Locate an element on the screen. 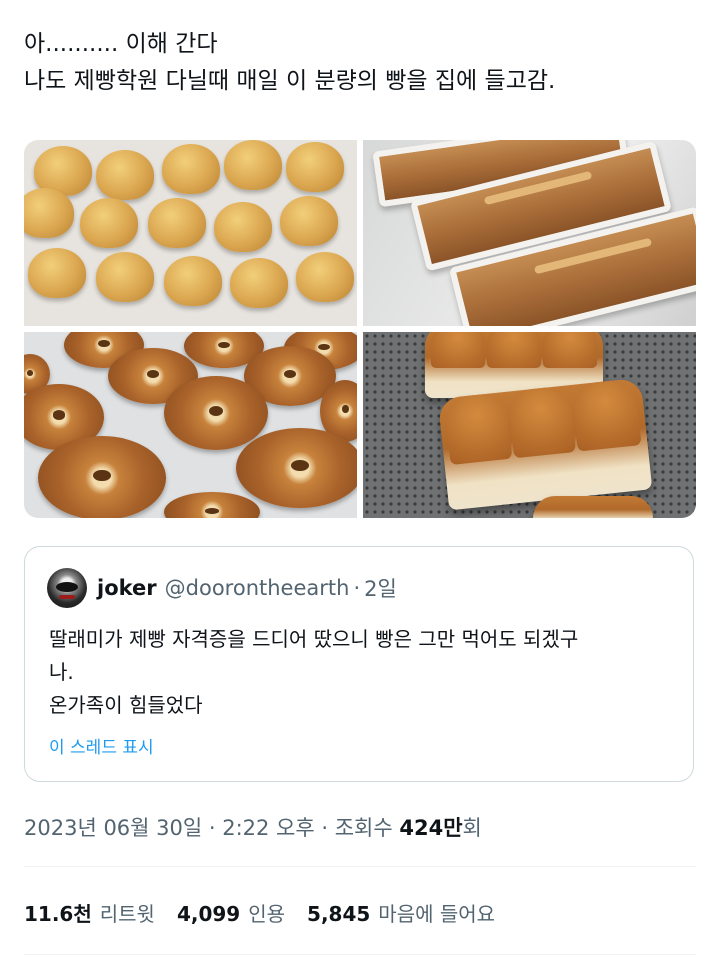 This screenshot has height=962, width=720. quotes-count: 4,099 is located at coordinates (208, 914).